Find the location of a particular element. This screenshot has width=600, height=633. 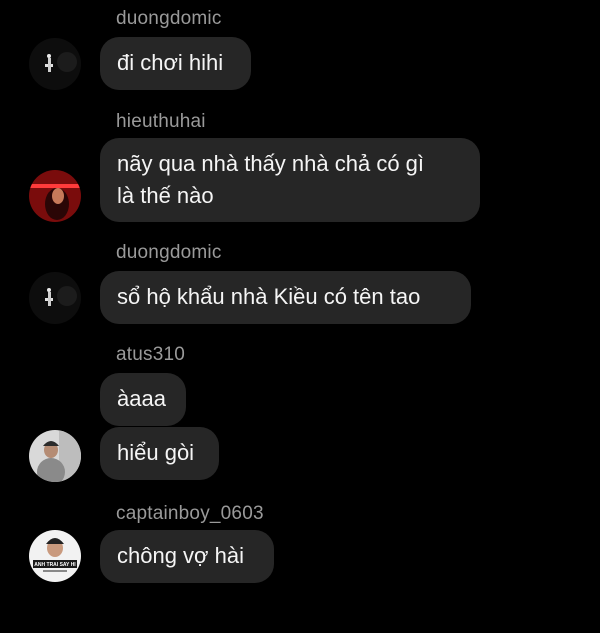

message-bubble: đi chơi hihi is located at coordinates (175, 63).